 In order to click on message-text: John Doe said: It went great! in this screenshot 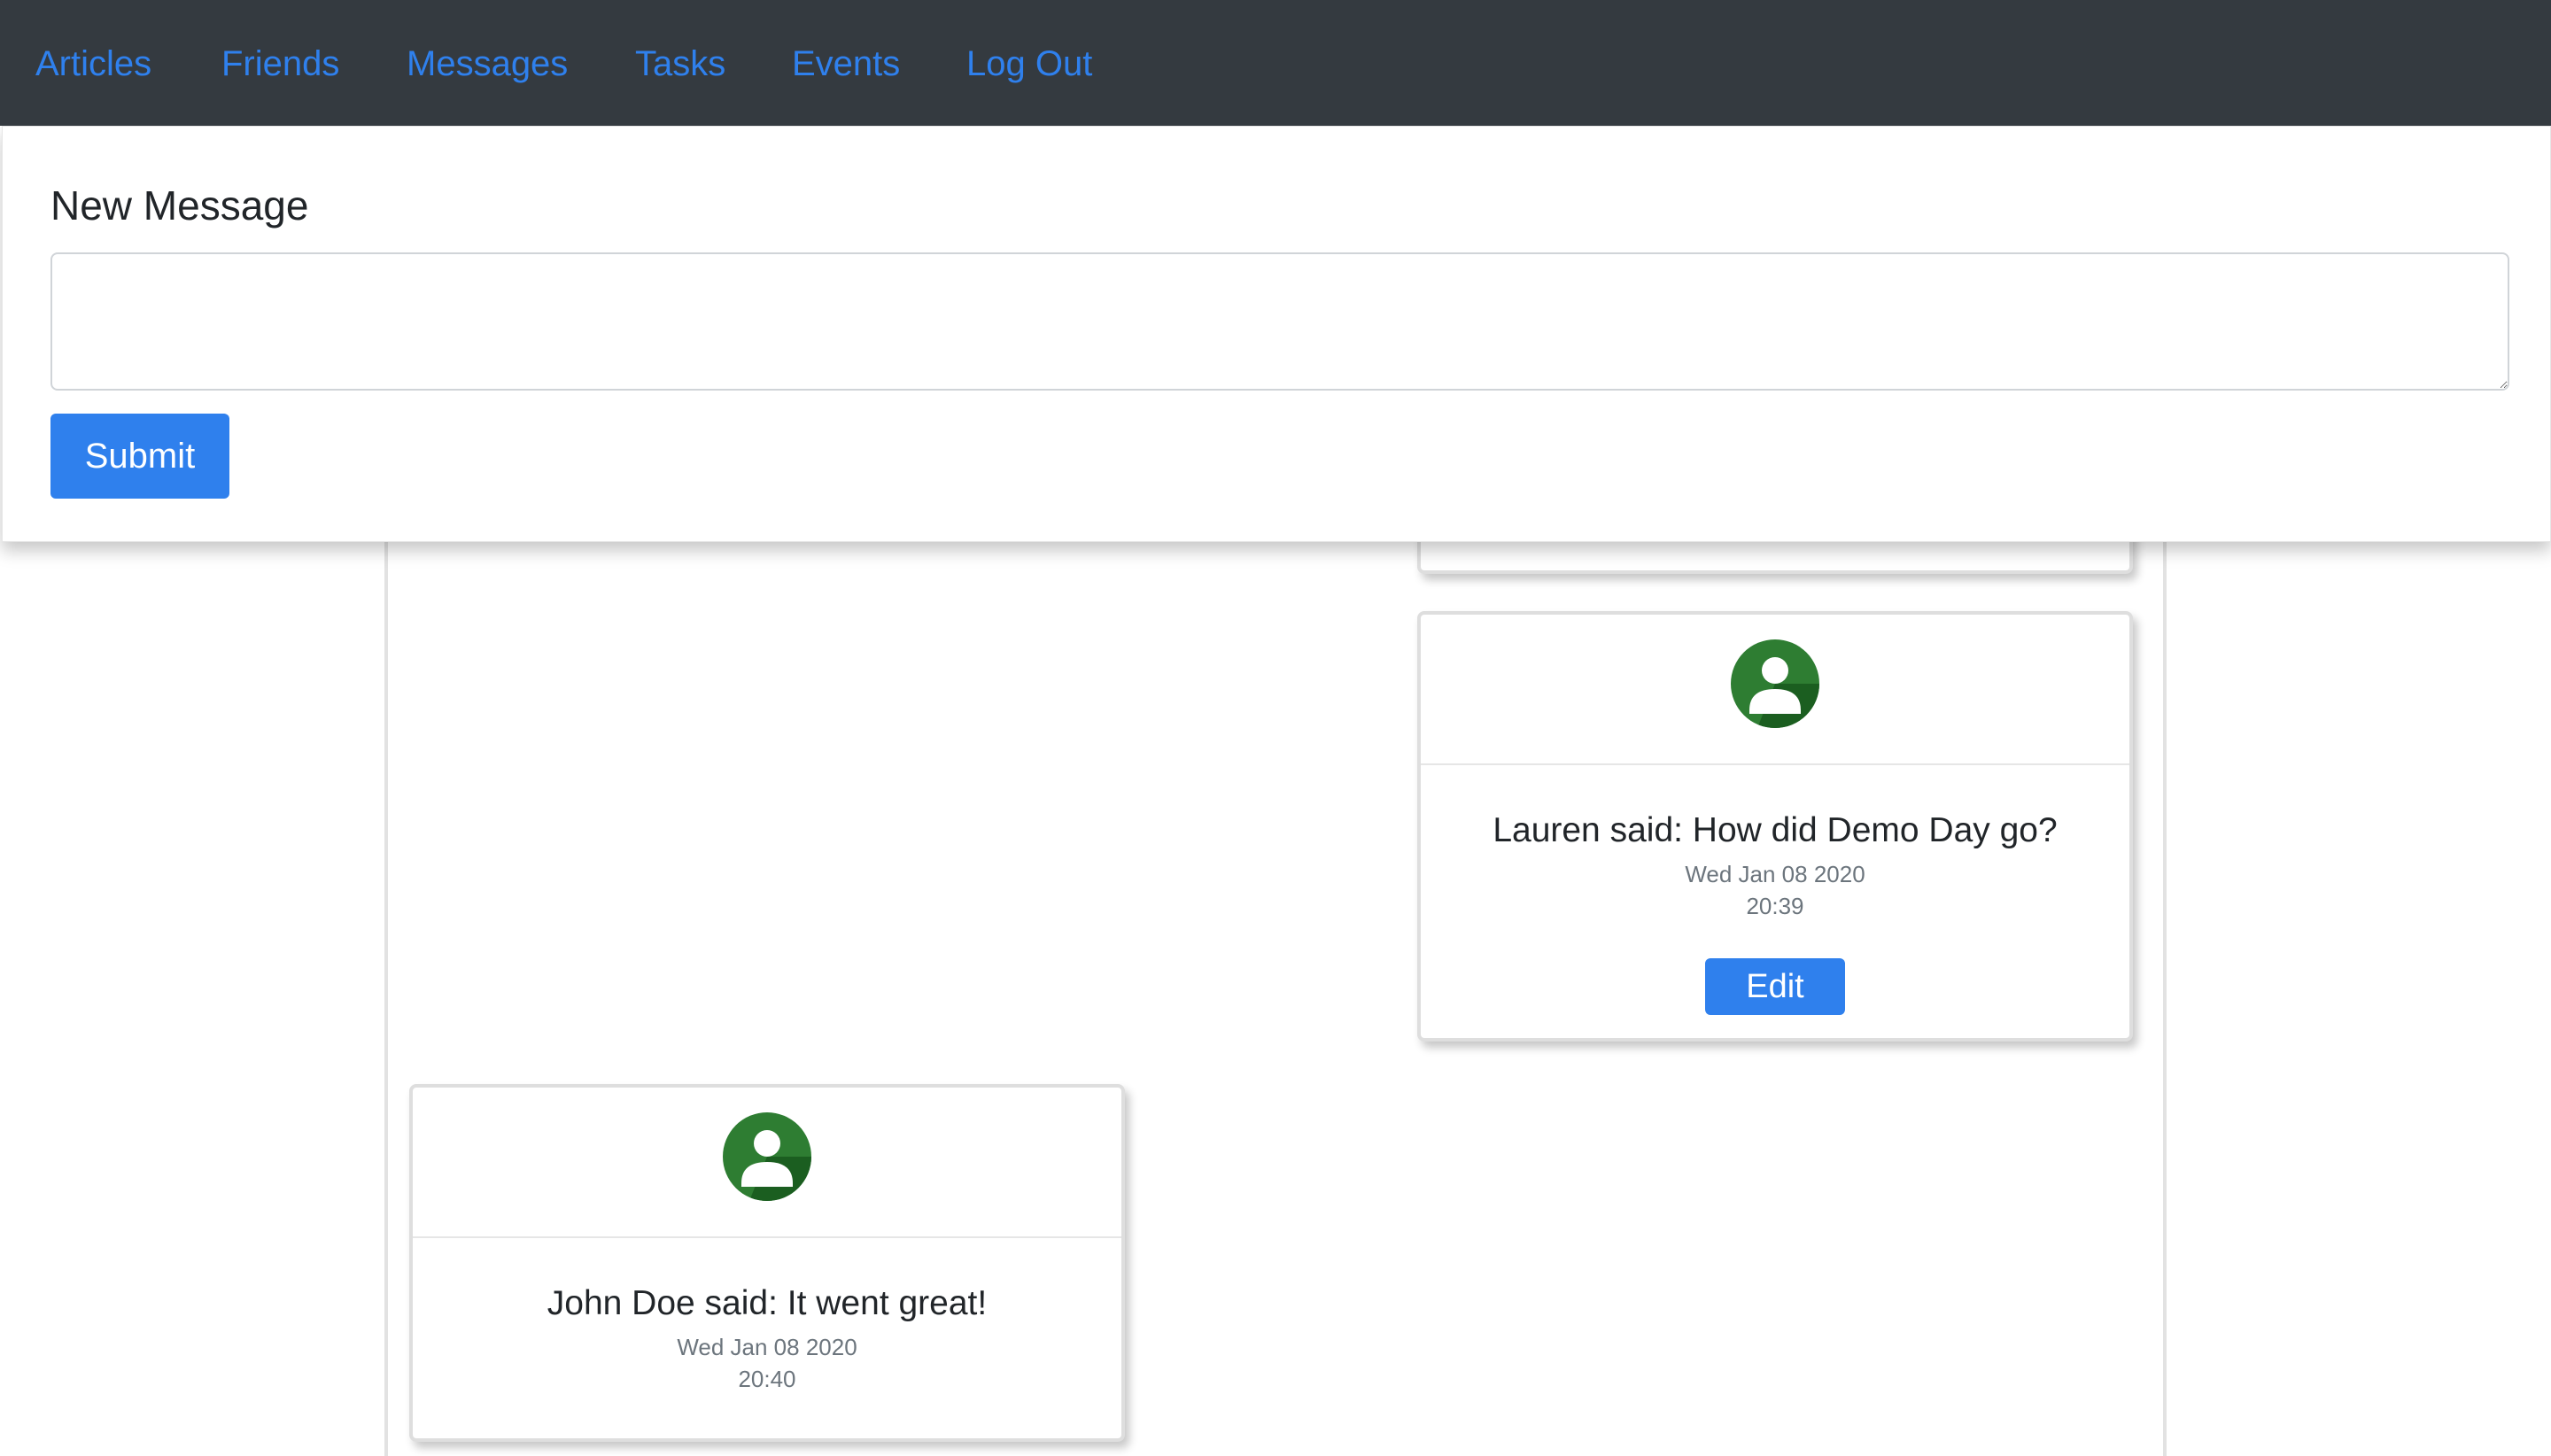, I will do `click(767, 1303)`.